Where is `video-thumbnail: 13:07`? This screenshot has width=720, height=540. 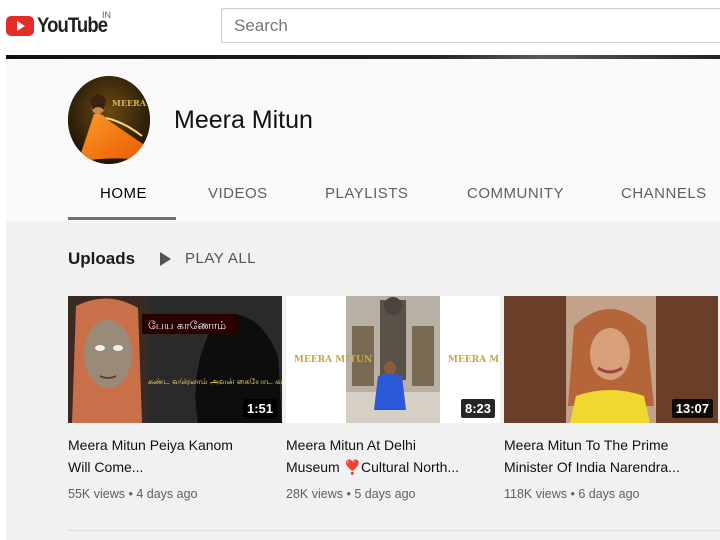 video-thumbnail: 13:07 is located at coordinates (611, 359).